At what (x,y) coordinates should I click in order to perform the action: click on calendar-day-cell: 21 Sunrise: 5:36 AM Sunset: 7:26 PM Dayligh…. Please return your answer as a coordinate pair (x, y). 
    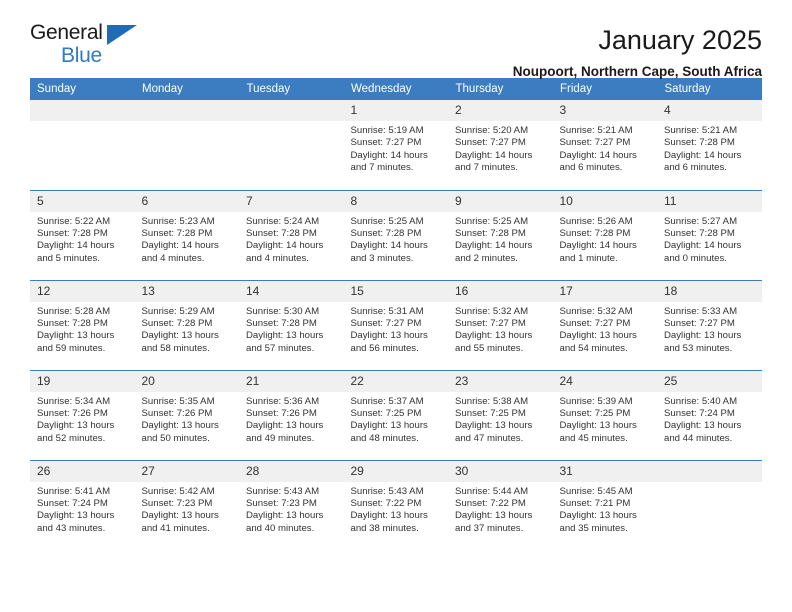
    Looking at the image, I should click on (291, 414).